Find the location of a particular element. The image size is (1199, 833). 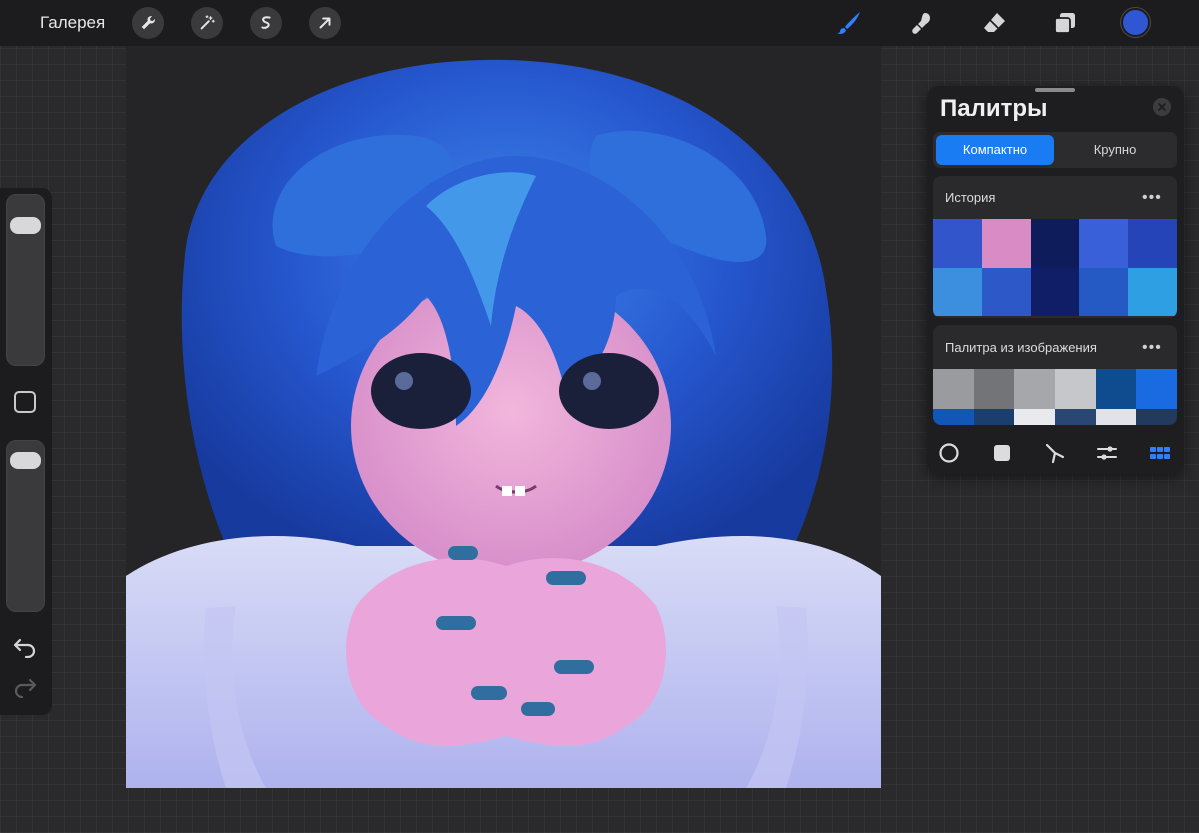

brush-size-thumb is located at coordinates (25, 225).